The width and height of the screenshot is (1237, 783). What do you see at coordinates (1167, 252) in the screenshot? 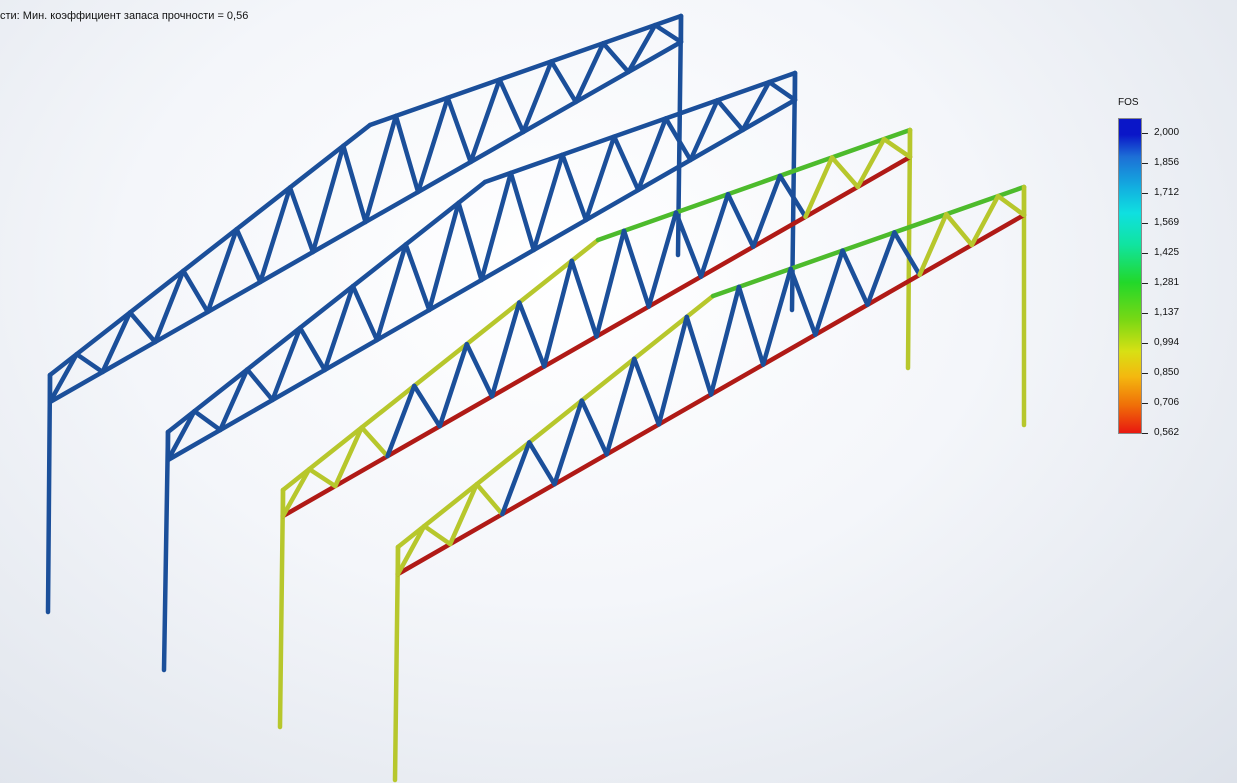
I see `legend-tick-label: 1,425` at bounding box center [1167, 252].